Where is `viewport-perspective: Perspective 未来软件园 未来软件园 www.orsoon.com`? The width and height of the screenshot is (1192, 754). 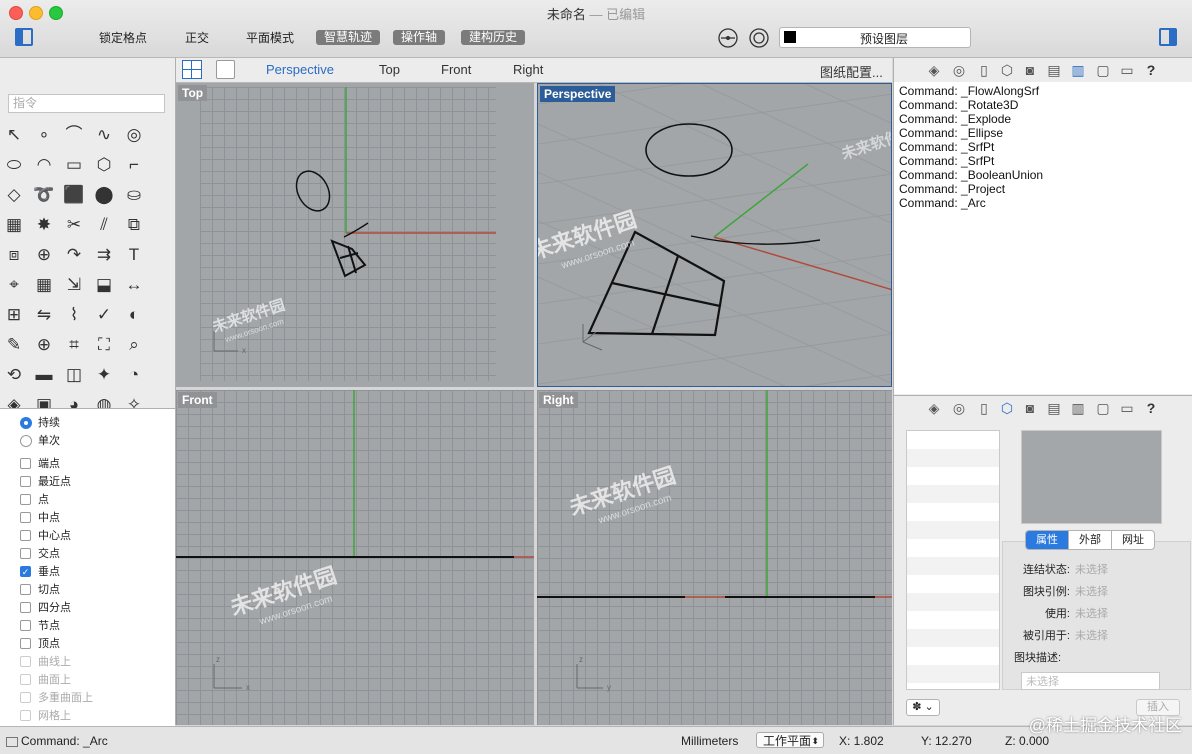
viewport-perspective: Perspective 未来软件园 未来软件园 www.orsoon.com is located at coordinates (714, 235).